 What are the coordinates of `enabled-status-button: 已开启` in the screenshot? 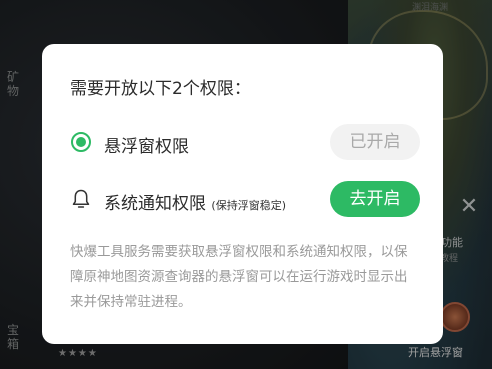 It's located at (375, 142).